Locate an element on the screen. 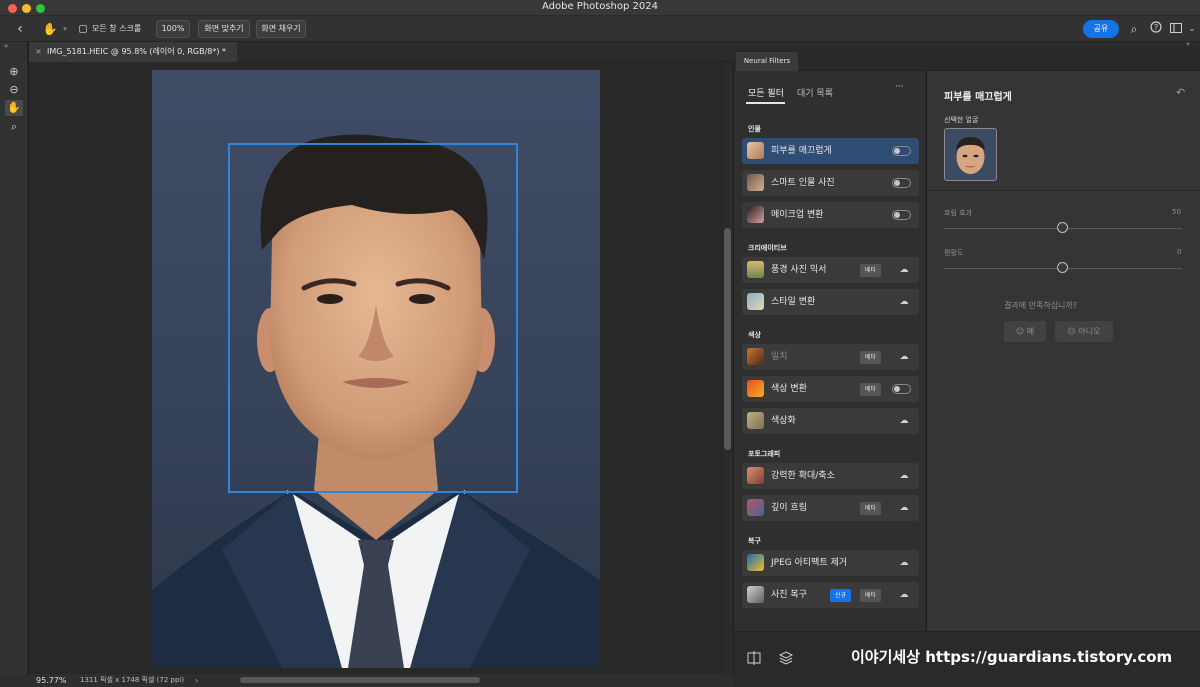  blur-slider-knob is located at coordinates (1062, 227).